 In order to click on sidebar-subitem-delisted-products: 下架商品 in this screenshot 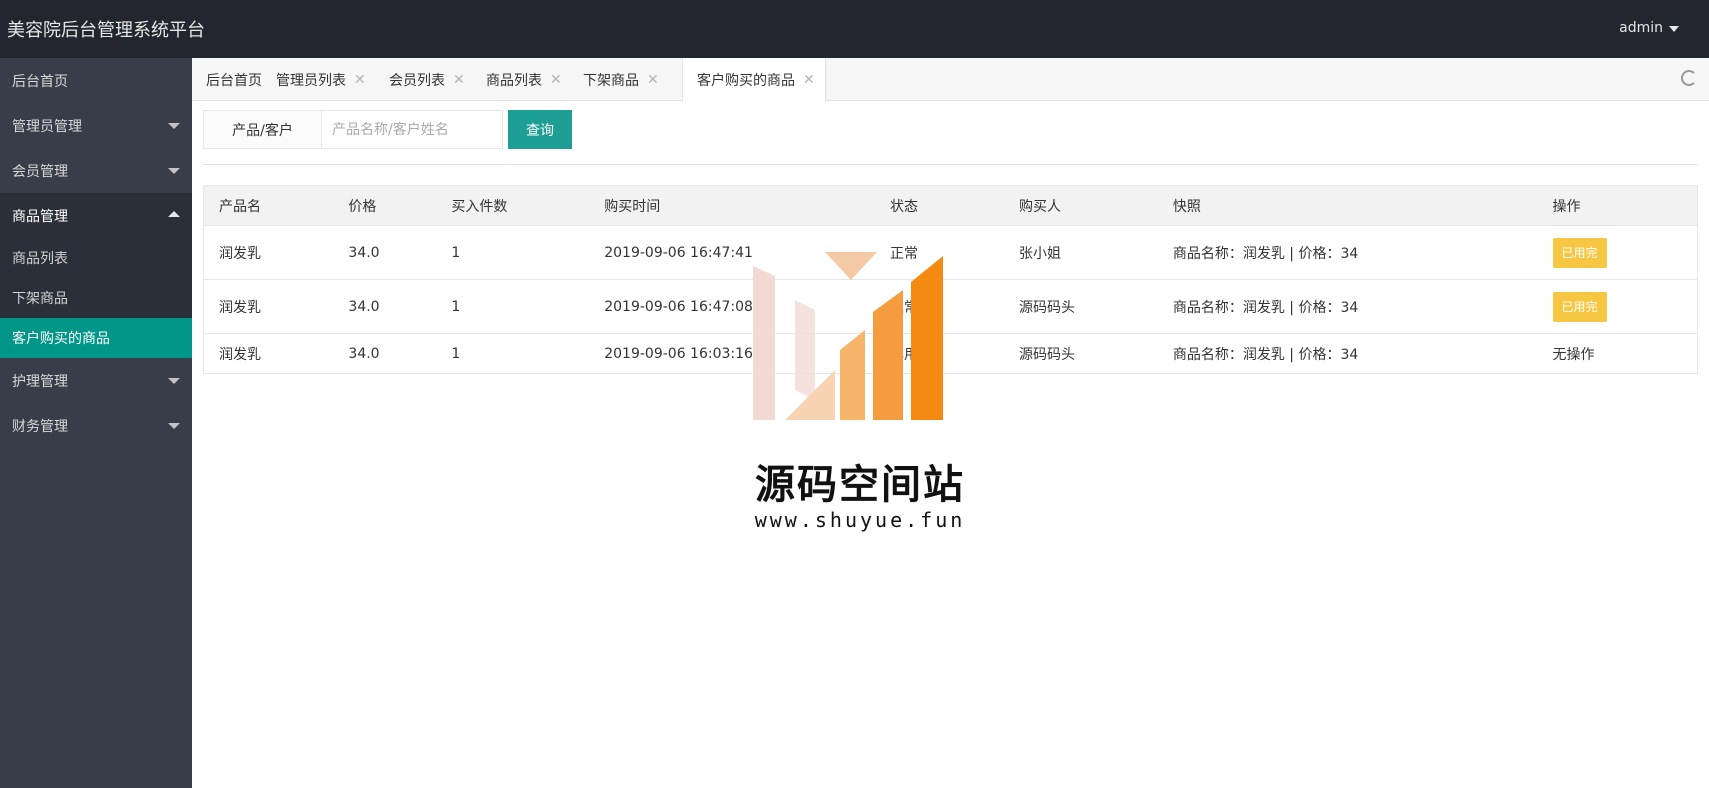, I will do `click(96, 298)`.